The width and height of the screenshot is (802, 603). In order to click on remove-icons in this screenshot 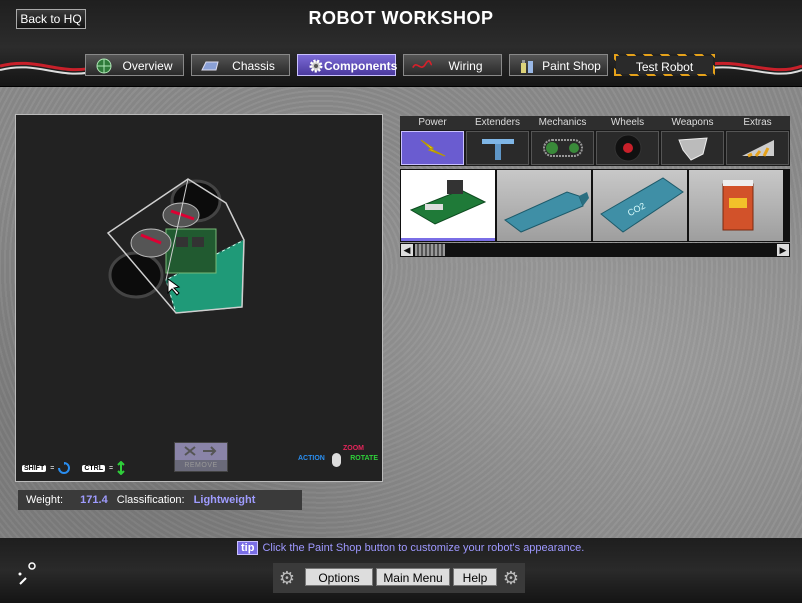, I will do `click(201, 451)`.